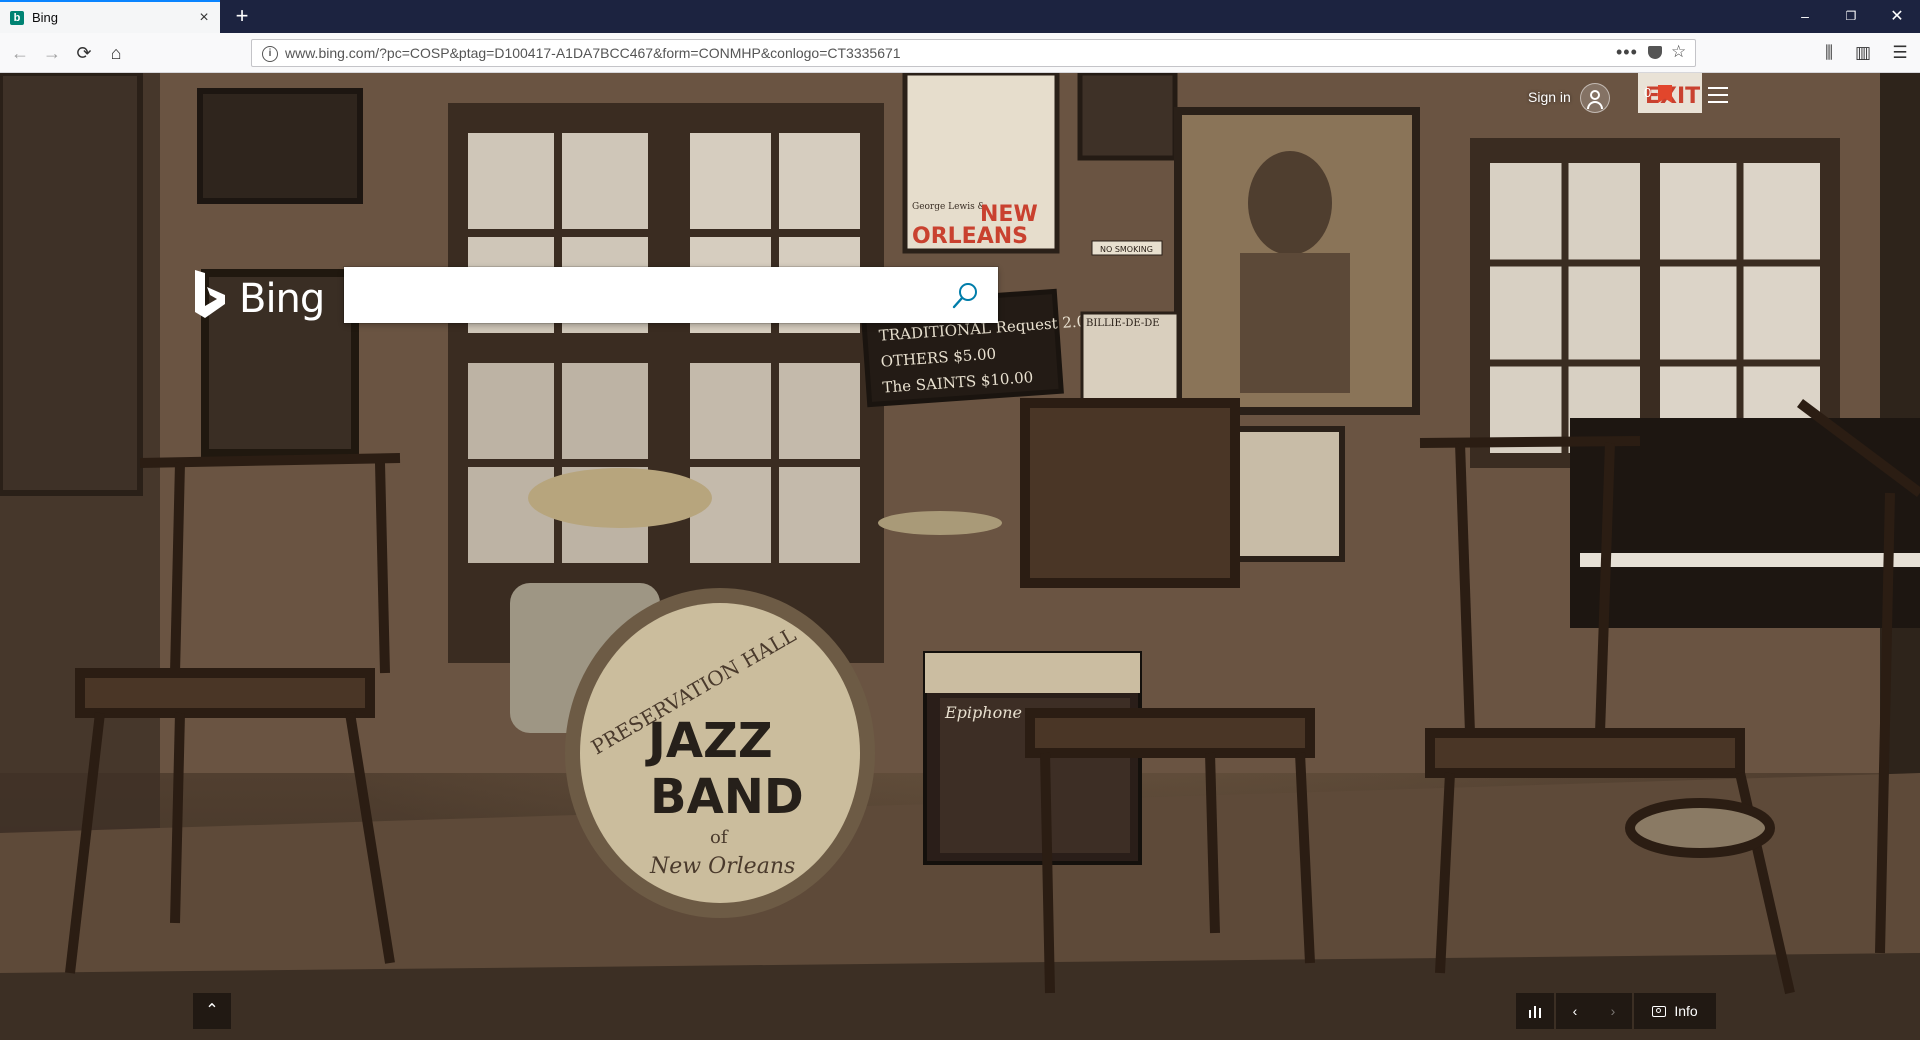 The width and height of the screenshot is (1920, 1040). I want to click on user-head-icon, so click(1595, 95).